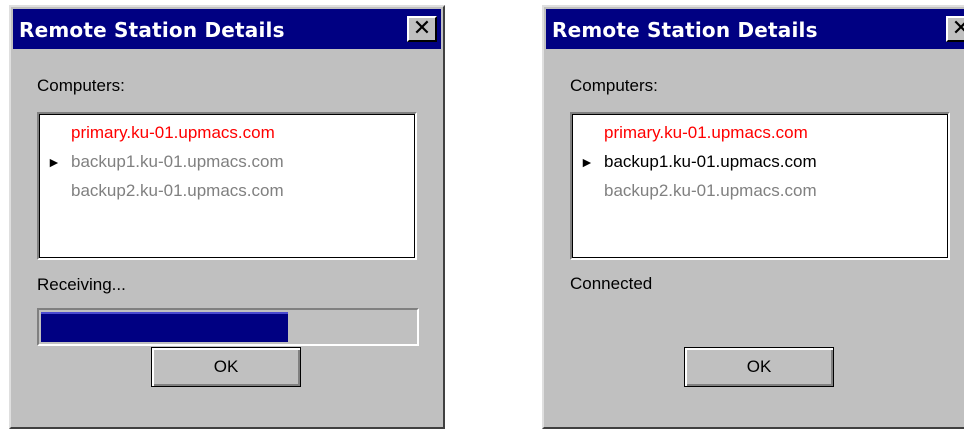 Image resolution: width=964 pixels, height=434 pixels. I want to click on progress-fill, so click(164, 327).